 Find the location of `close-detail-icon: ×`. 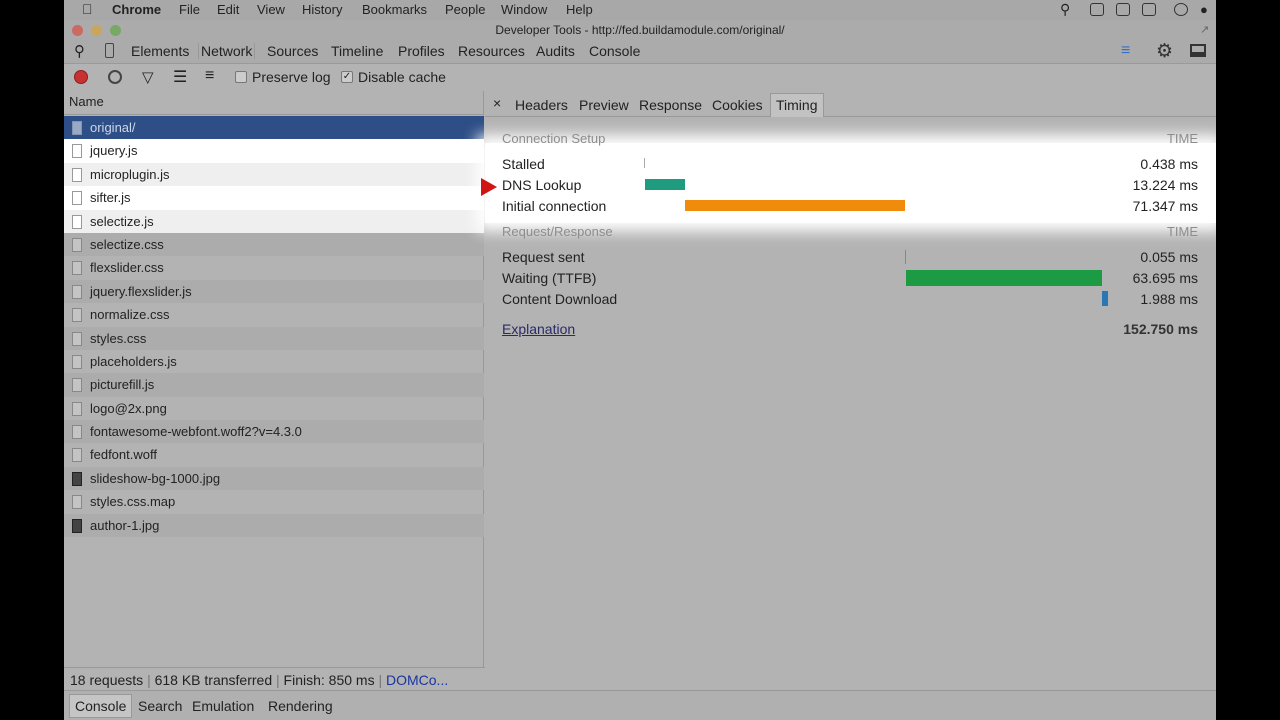

close-detail-icon: × is located at coordinates (497, 103).